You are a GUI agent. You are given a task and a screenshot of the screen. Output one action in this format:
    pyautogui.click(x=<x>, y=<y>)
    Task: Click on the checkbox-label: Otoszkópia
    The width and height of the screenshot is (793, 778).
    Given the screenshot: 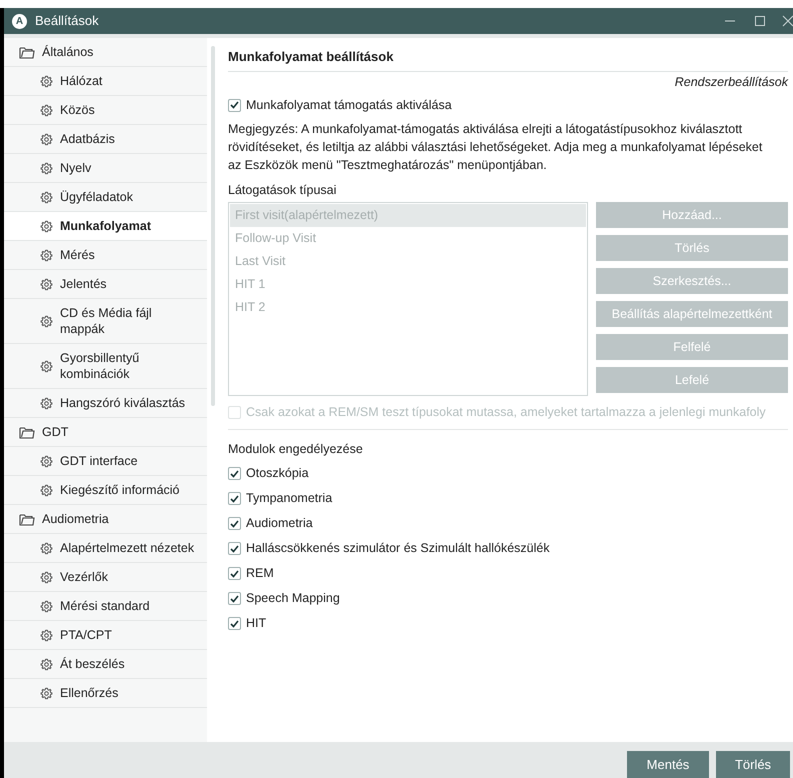 What is the action you would take?
    pyautogui.click(x=277, y=473)
    